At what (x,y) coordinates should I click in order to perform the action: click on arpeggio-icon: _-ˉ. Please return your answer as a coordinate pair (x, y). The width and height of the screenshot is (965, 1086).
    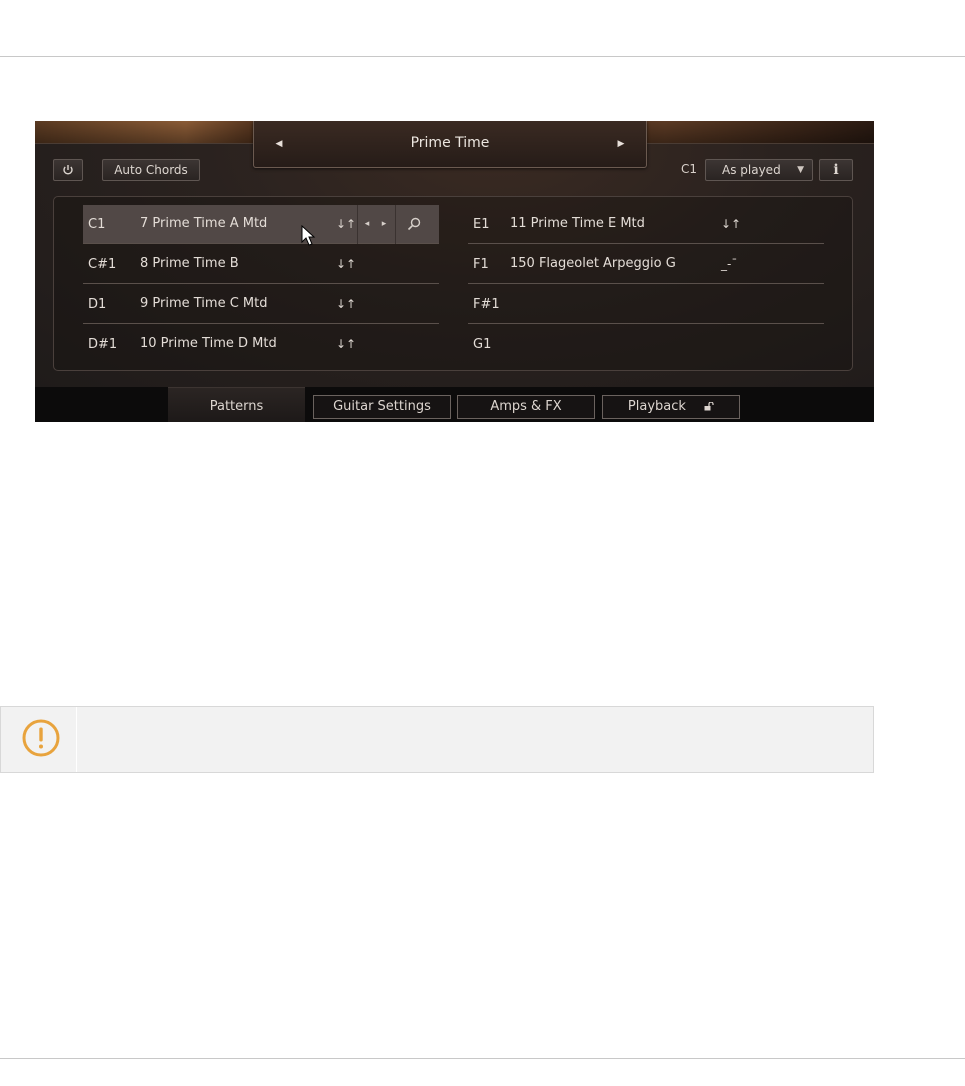
    Looking at the image, I should click on (729, 264).